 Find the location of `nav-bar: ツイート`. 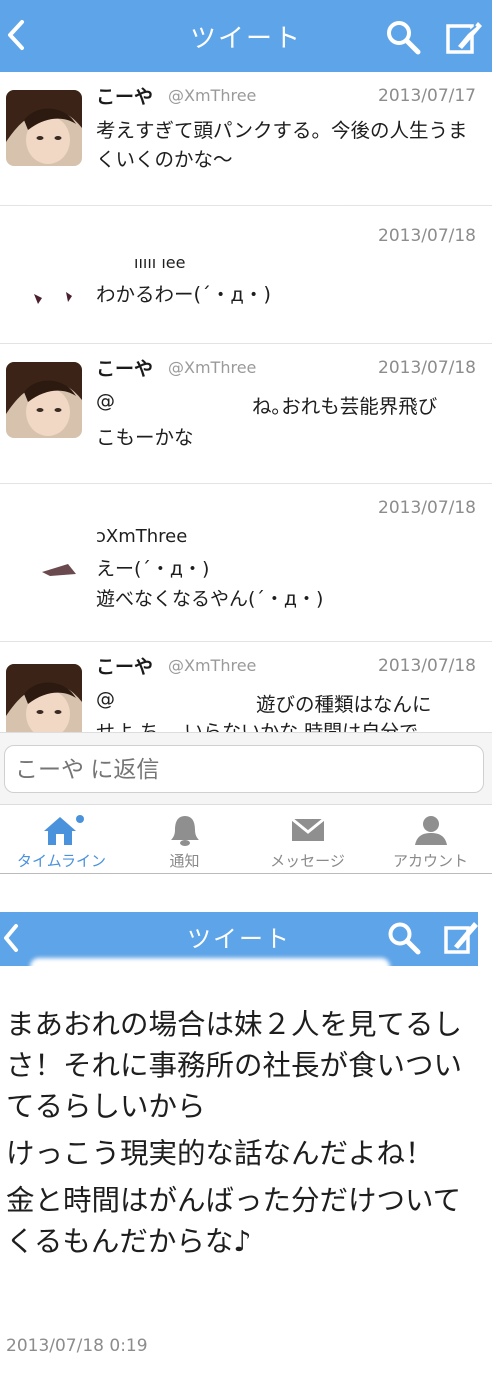

nav-bar: ツイート is located at coordinates (246, 36).